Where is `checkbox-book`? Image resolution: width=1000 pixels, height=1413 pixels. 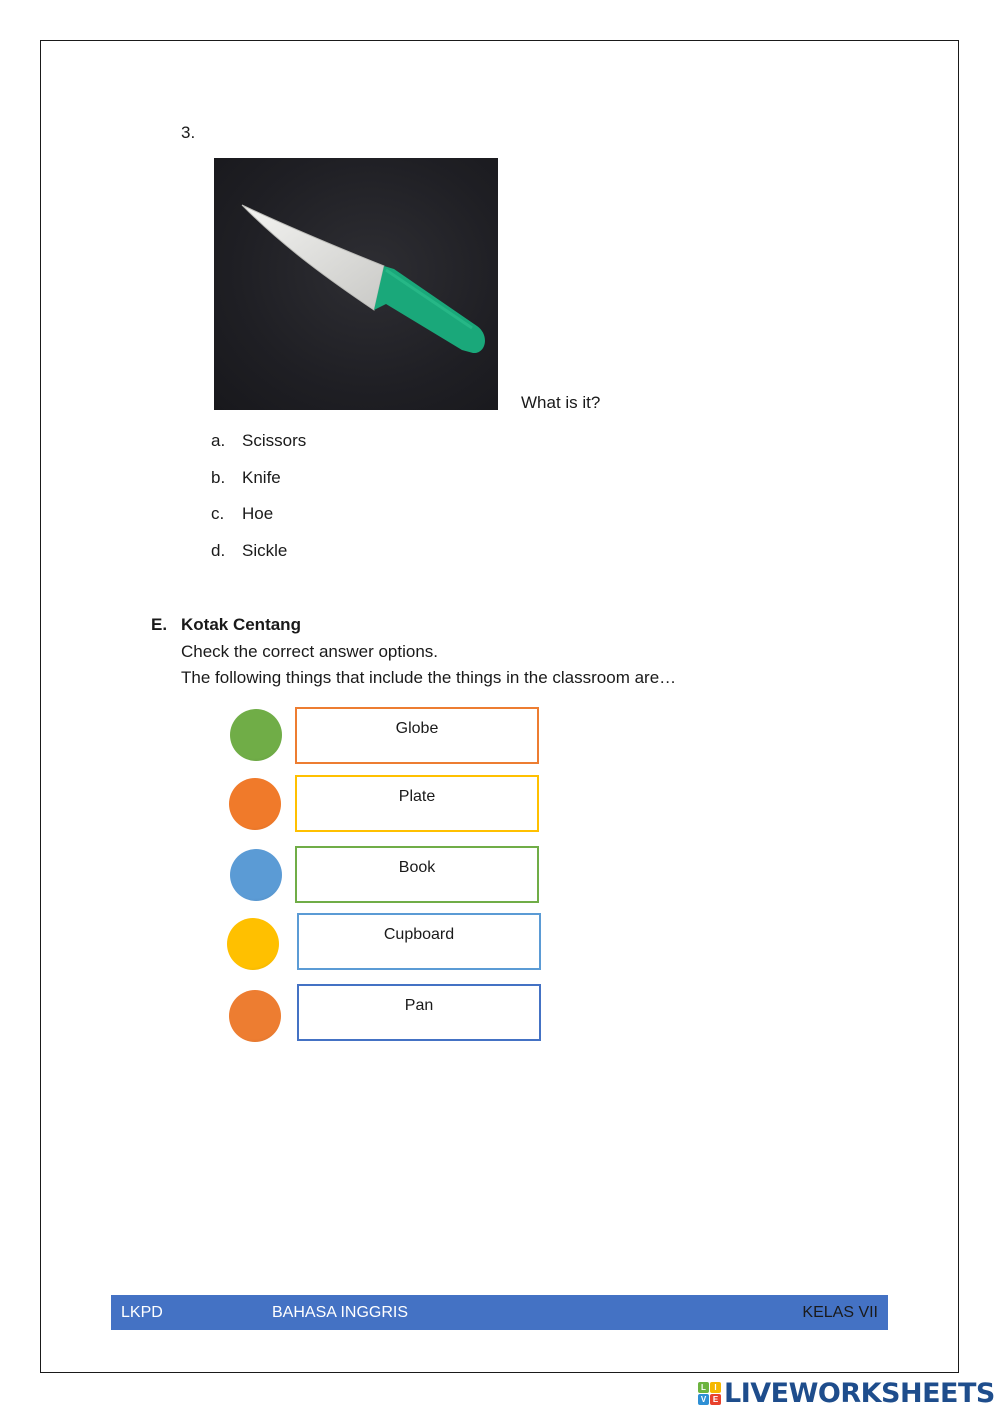 checkbox-book is located at coordinates (256, 875).